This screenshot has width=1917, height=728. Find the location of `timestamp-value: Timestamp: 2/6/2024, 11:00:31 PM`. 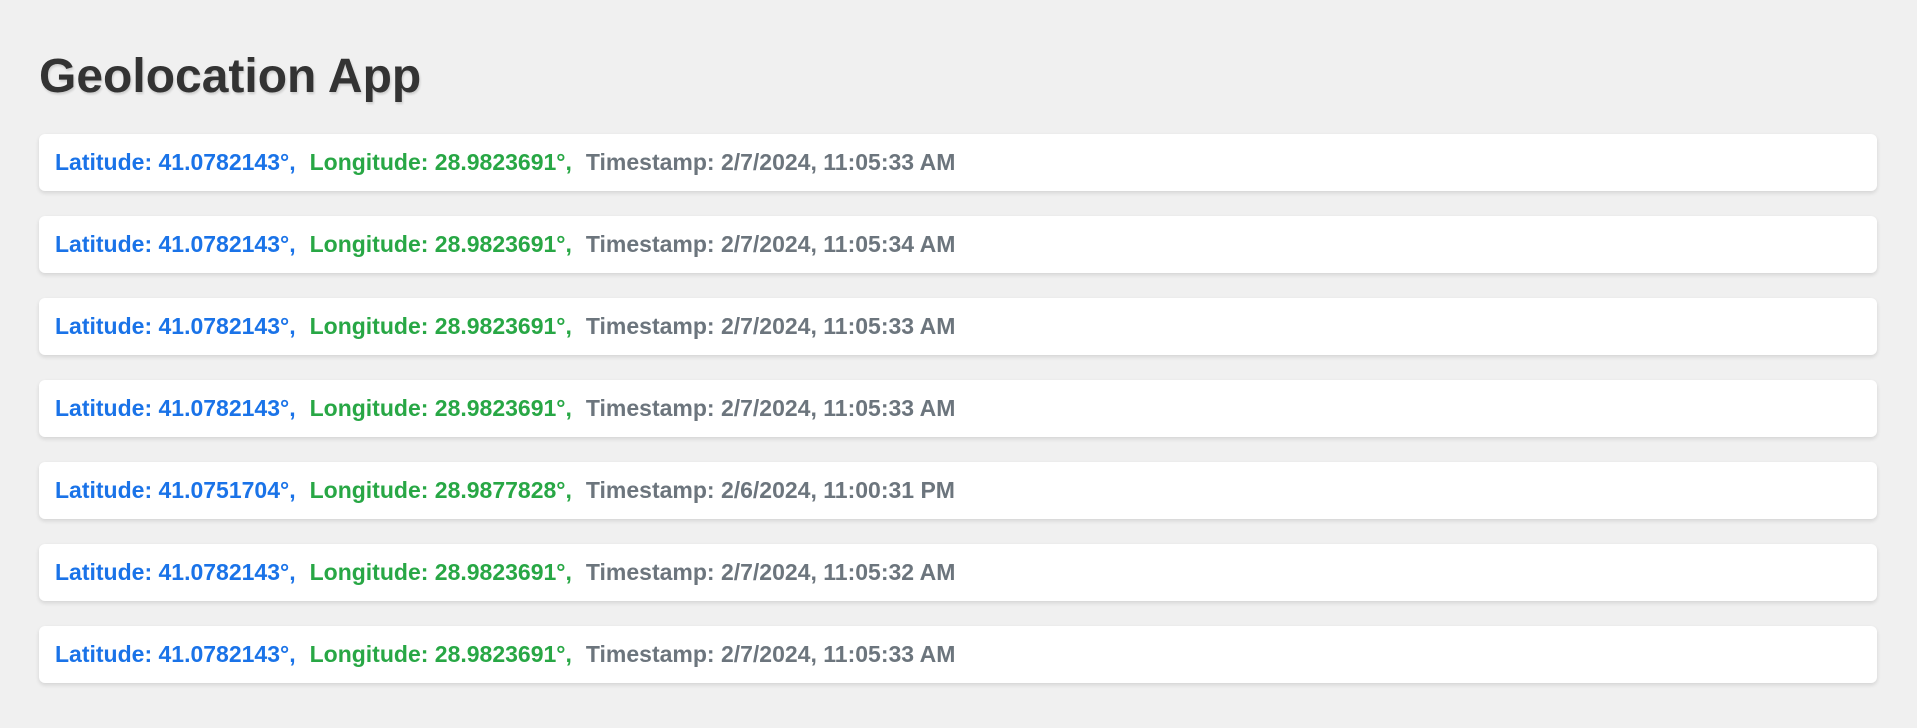

timestamp-value: Timestamp: 2/6/2024, 11:00:31 PM is located at coordinates (770, 490).